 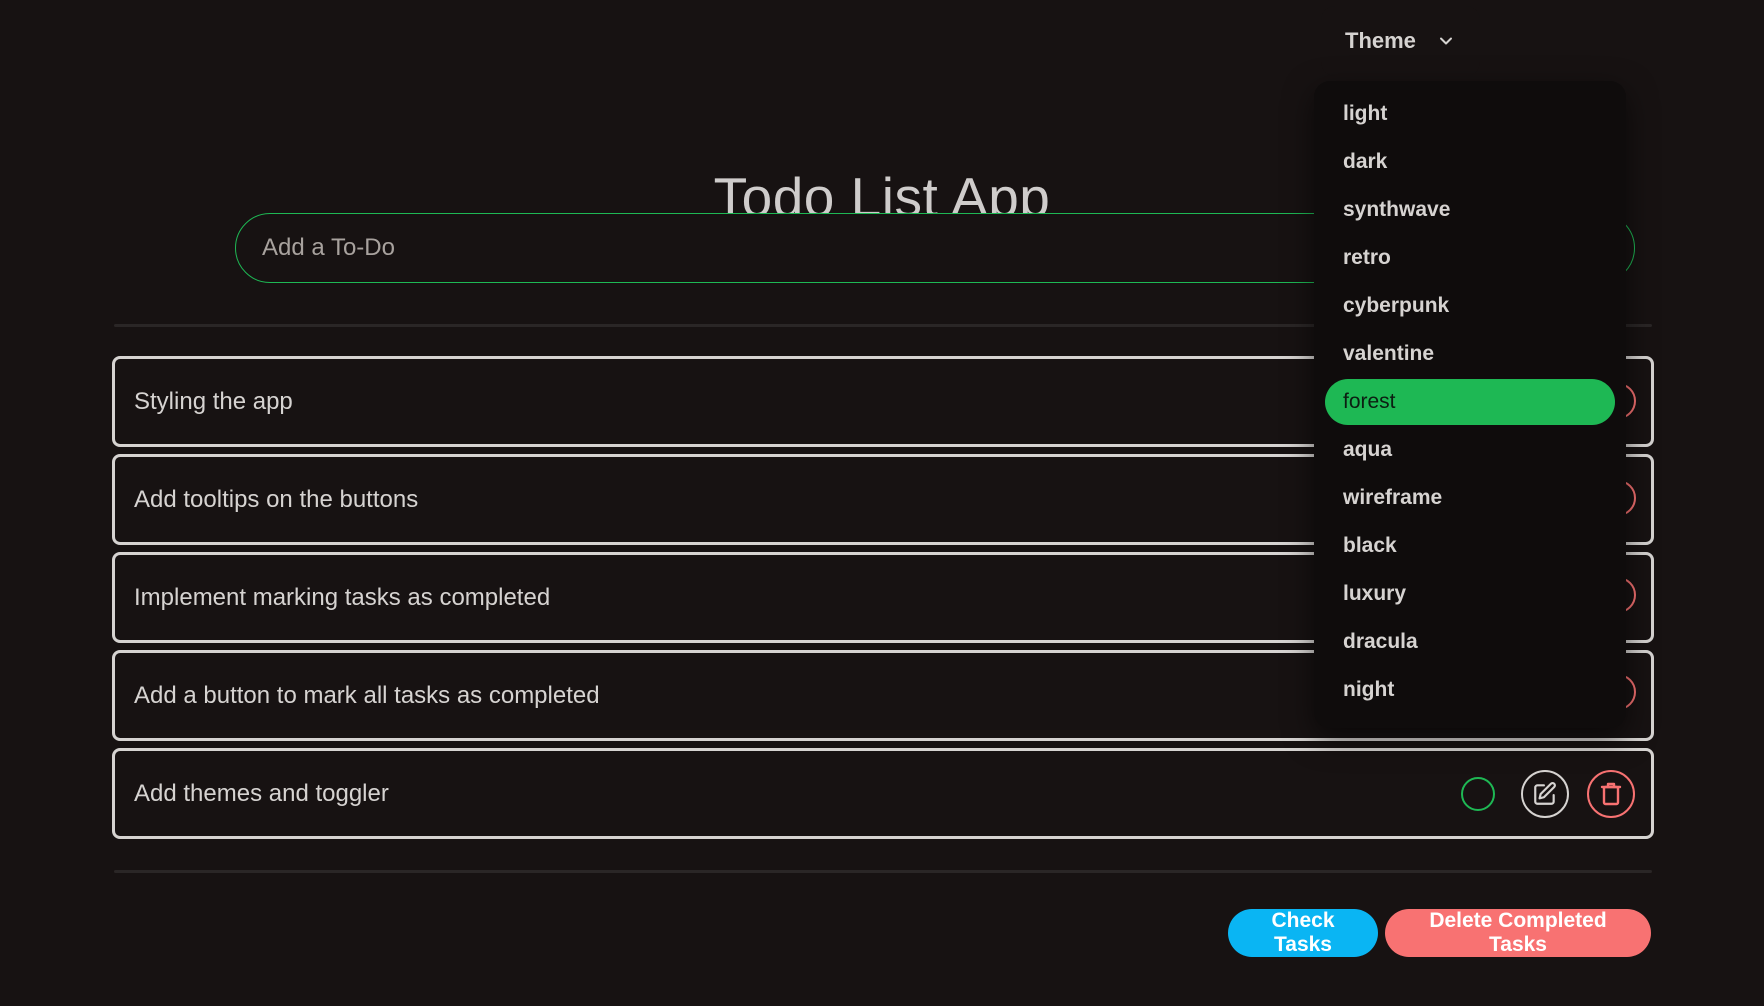 I want to click on theme-option-black: black, so click(x=1470, y=546).